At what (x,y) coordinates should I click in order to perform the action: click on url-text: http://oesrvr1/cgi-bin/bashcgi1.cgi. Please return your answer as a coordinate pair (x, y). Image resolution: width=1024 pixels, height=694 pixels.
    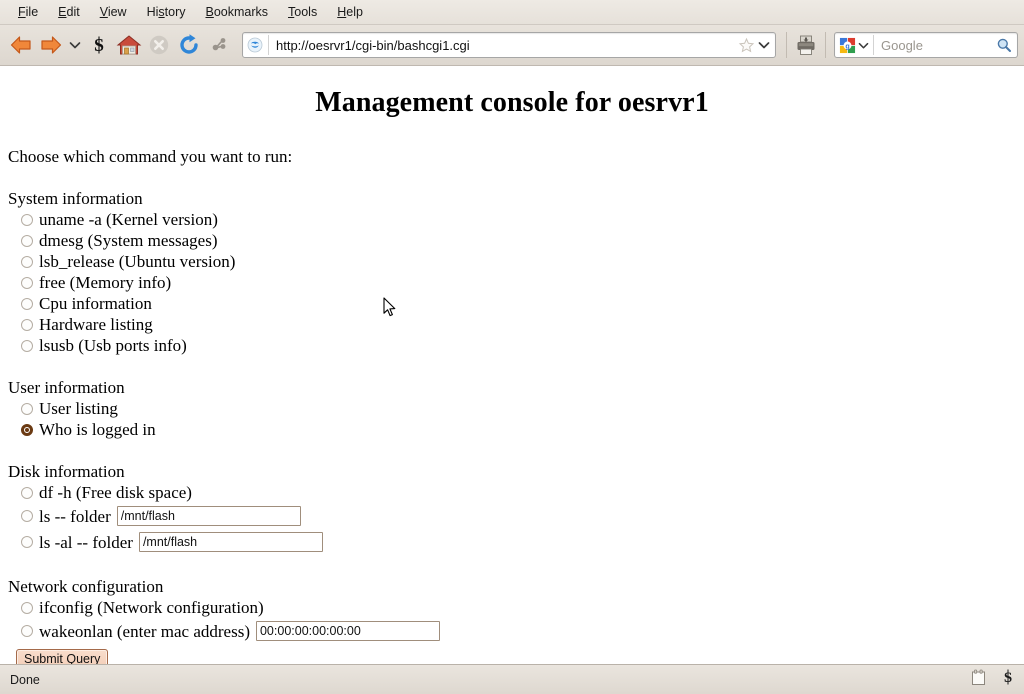
    Looking at the image, I should click on (503, 45).